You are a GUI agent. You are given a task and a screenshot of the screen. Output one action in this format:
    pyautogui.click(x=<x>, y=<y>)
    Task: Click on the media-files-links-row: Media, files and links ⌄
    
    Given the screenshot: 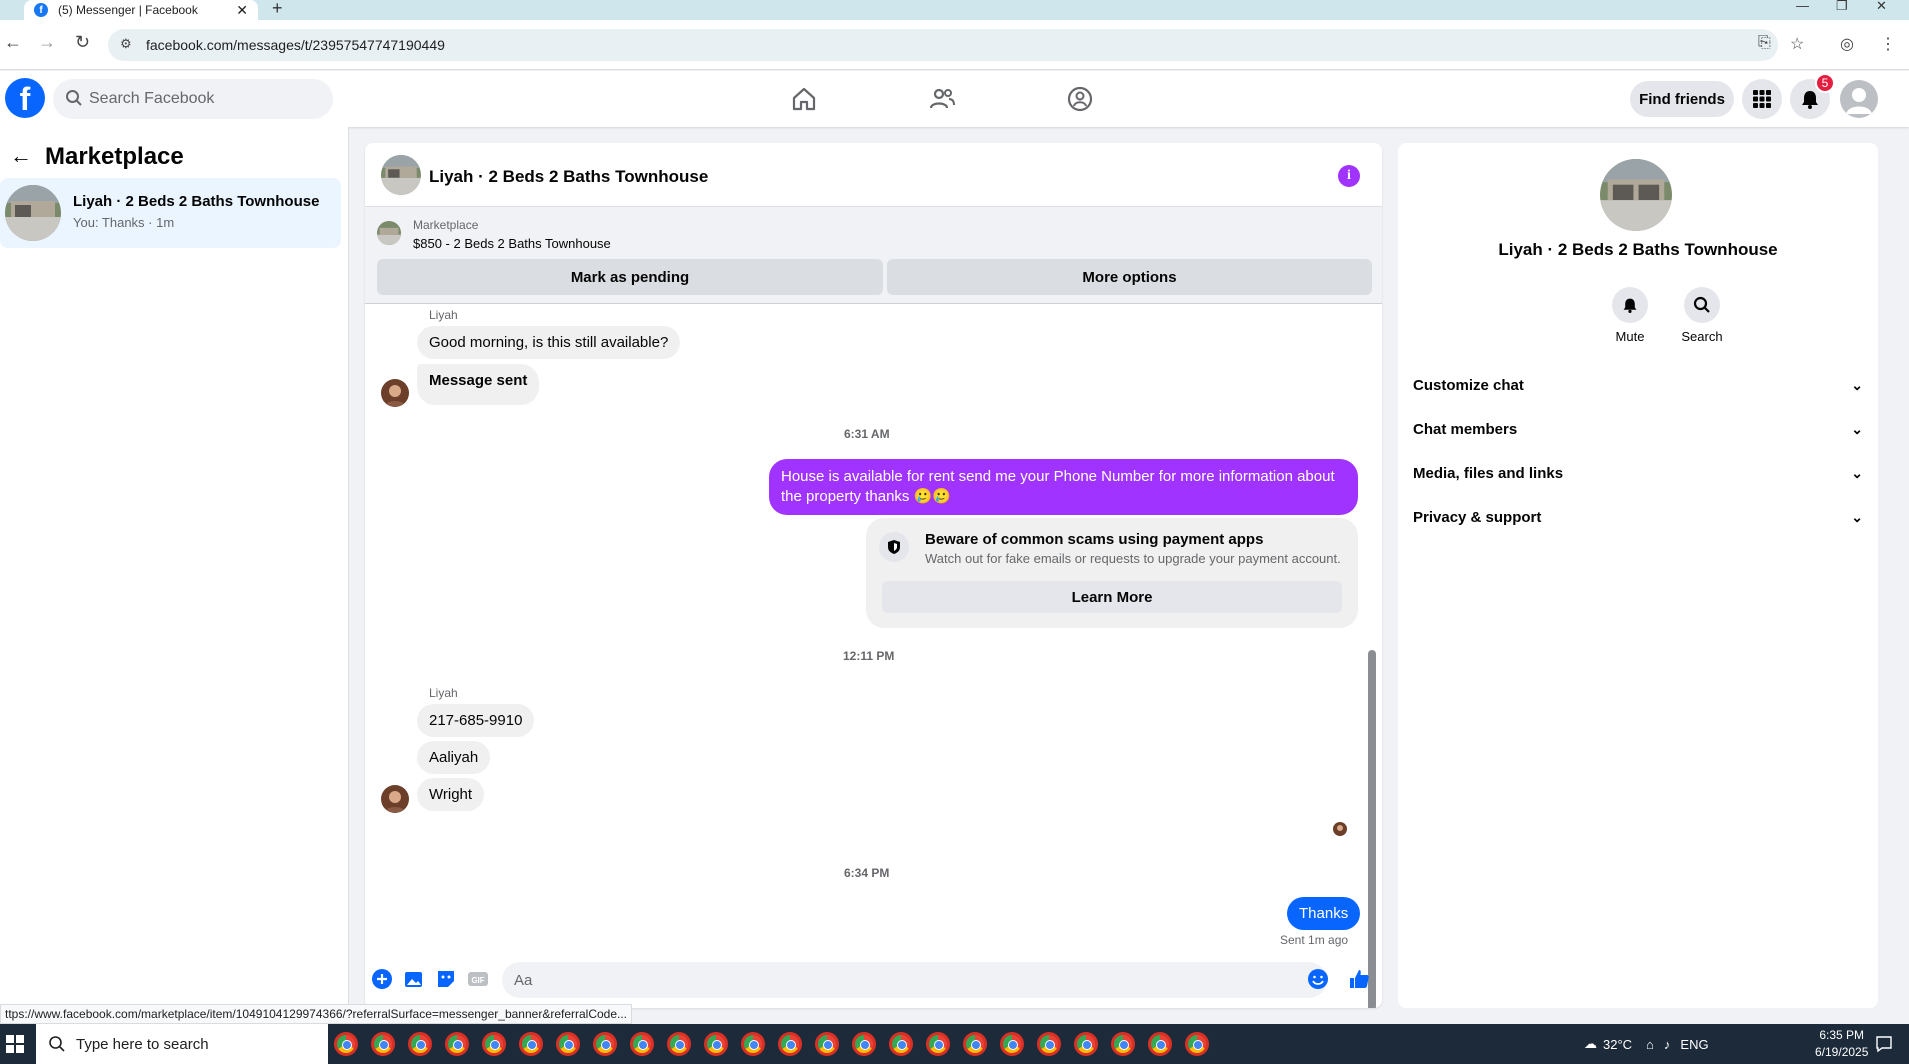 What is the action you would take?
    pyautogui.click(x=1638, y=473)
    